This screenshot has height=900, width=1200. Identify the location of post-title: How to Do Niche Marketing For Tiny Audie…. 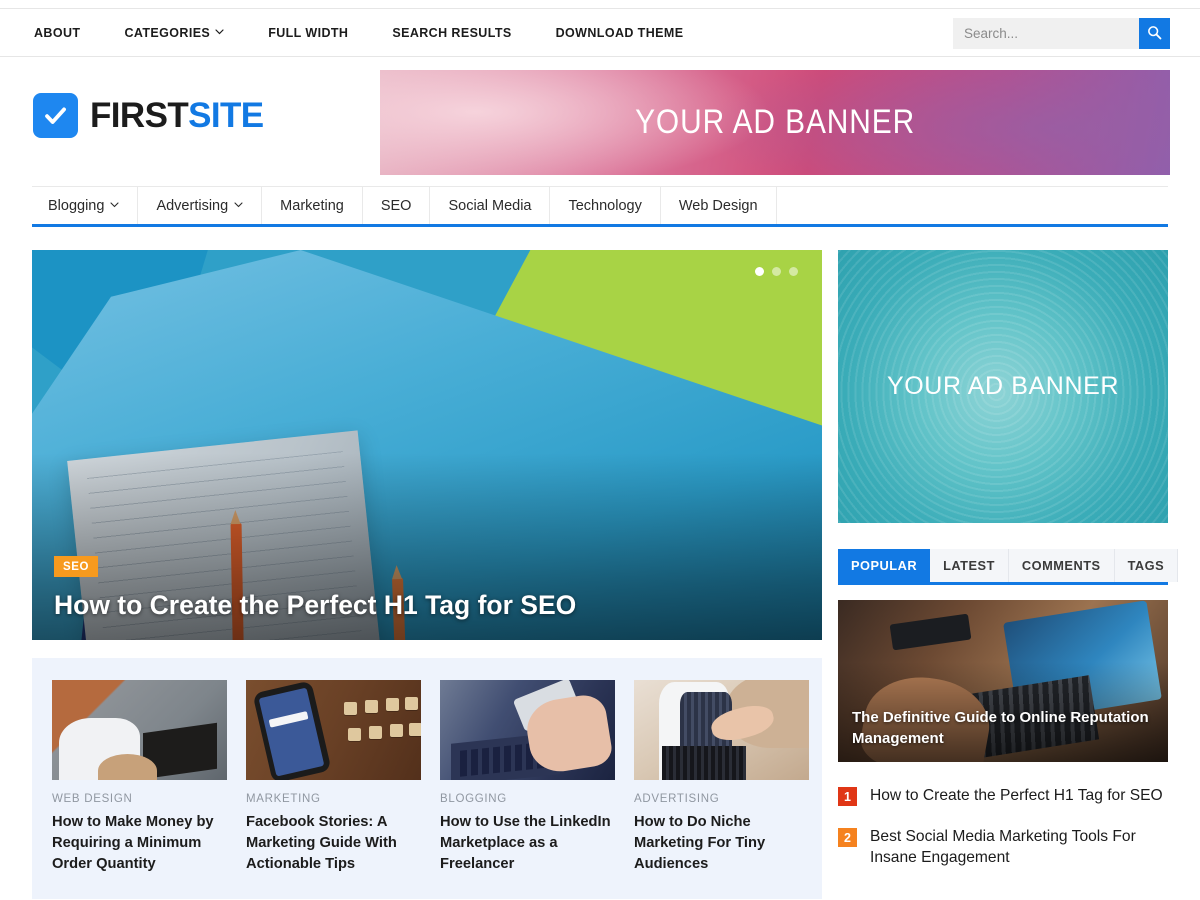
(721, 843).